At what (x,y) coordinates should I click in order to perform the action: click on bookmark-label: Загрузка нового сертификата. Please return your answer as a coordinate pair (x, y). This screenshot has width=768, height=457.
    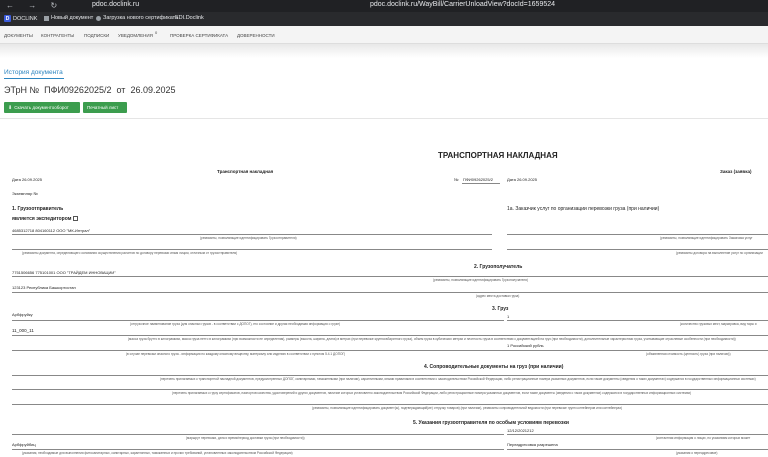
    Looking at the image, I should click on (141, 18).